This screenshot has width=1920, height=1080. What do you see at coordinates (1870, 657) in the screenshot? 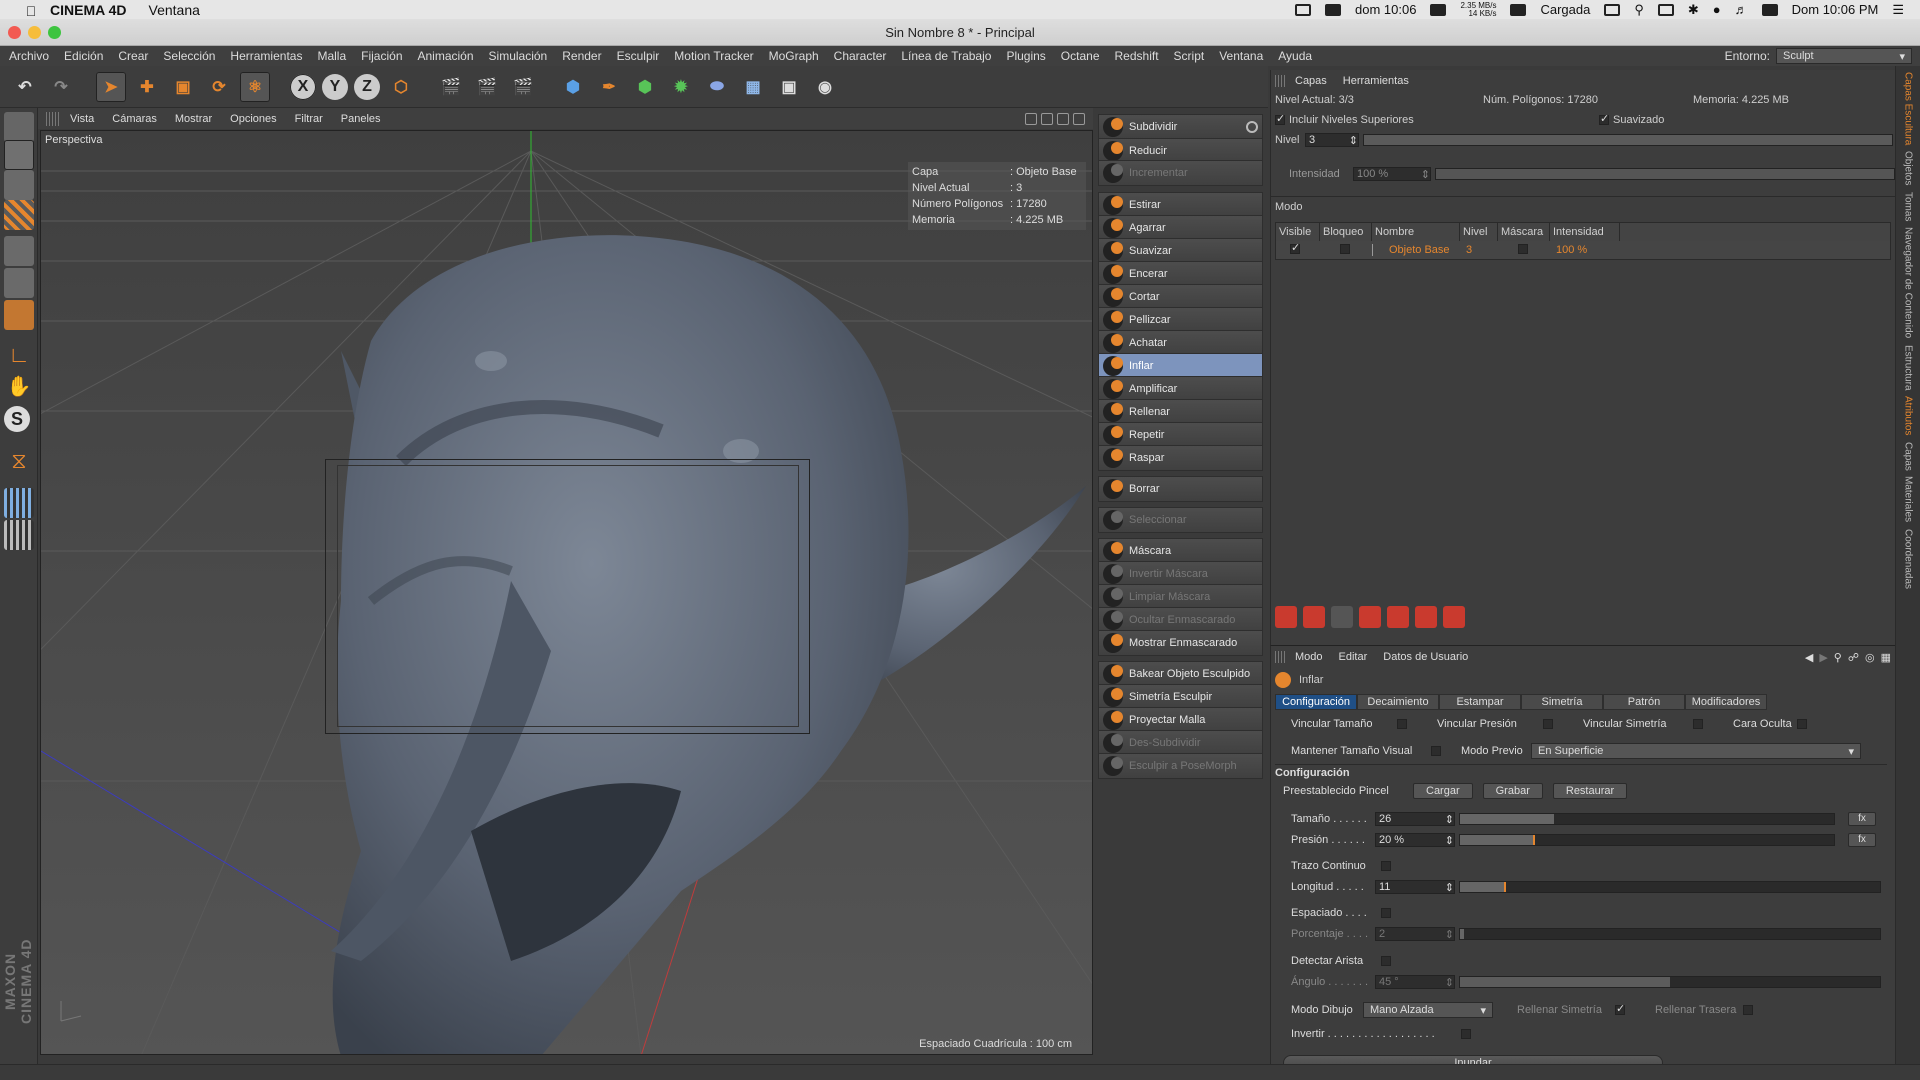
I see `target-icon: ◎` at bounding box center [1870, 657].